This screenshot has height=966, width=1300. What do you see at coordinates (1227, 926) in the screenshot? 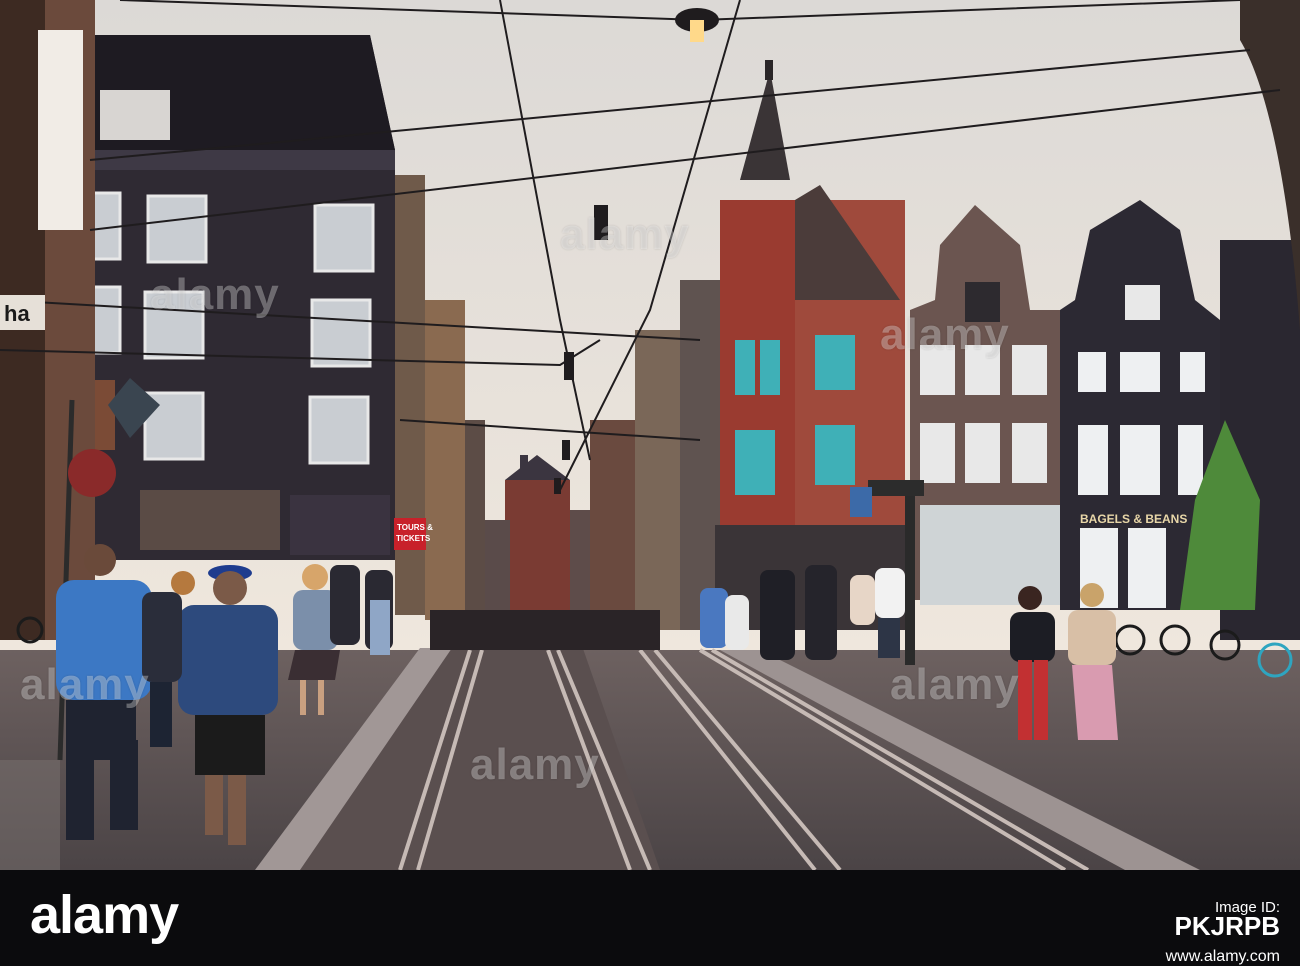
I see `image-id-value: PKJRPB` at bounding box center [1227, 926].